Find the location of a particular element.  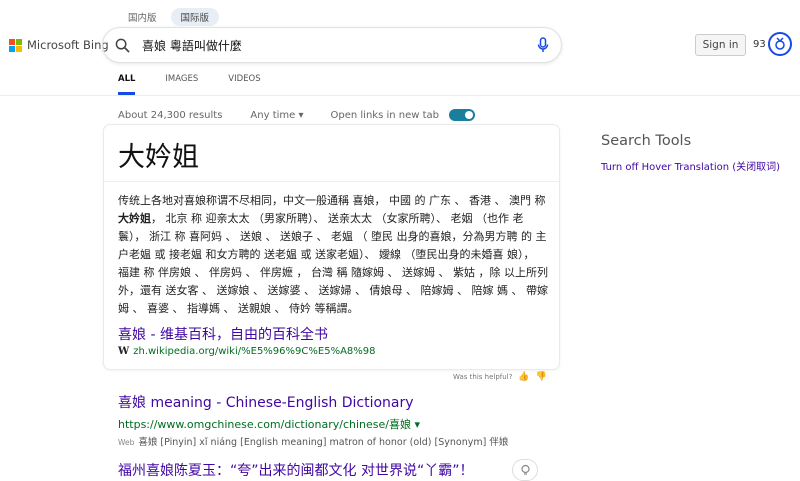

tab-all: ALL is located at coordinates (127, 84).